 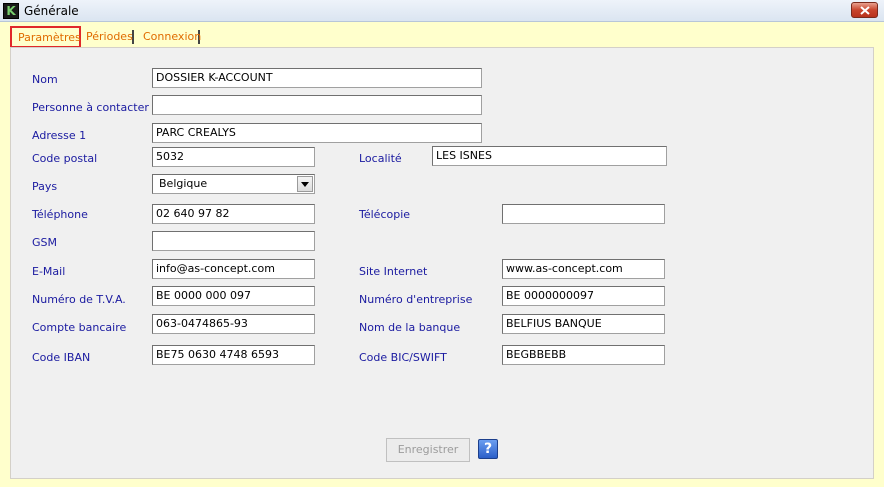 I want to click on chevron-down-icon, so click(x=305, y=184).